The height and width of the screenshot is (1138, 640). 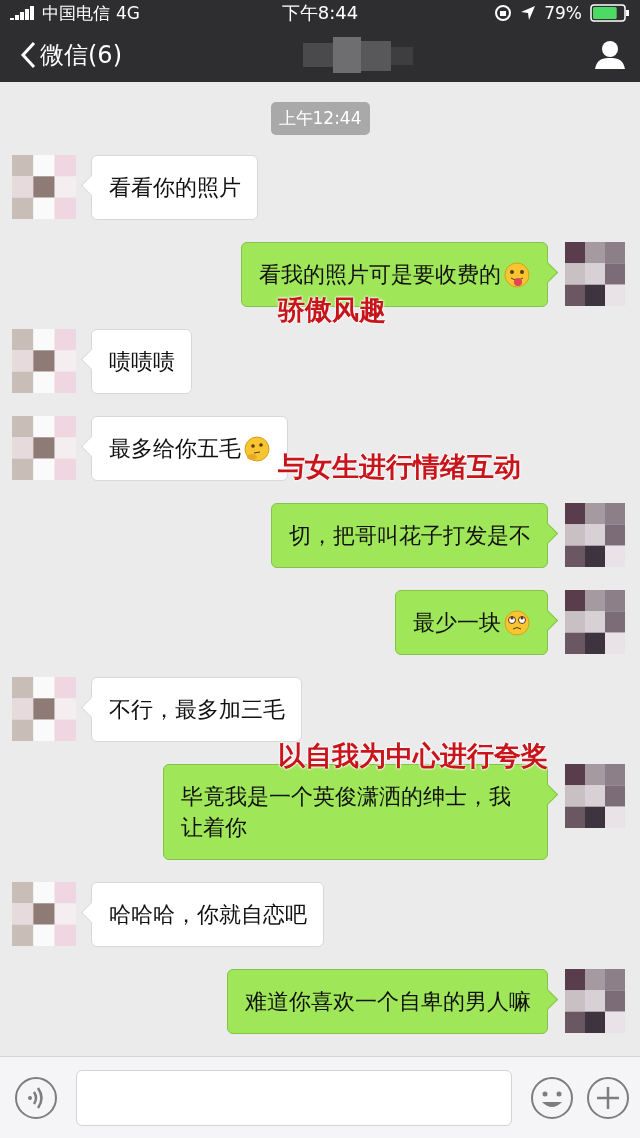 What do you see at coordinates (320, 13) in the screenshot?
I see `clock: 下午8:44` at bounding box center [320, 13].